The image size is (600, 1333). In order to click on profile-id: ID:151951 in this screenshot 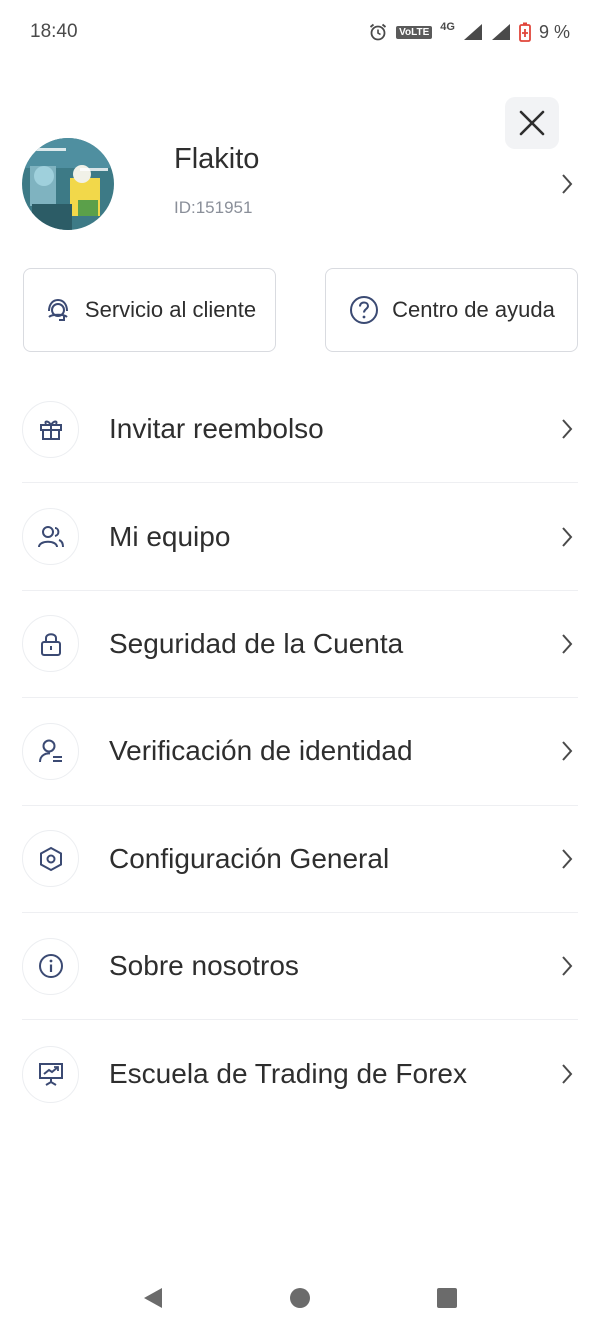, I will do `click(213, 207)`.